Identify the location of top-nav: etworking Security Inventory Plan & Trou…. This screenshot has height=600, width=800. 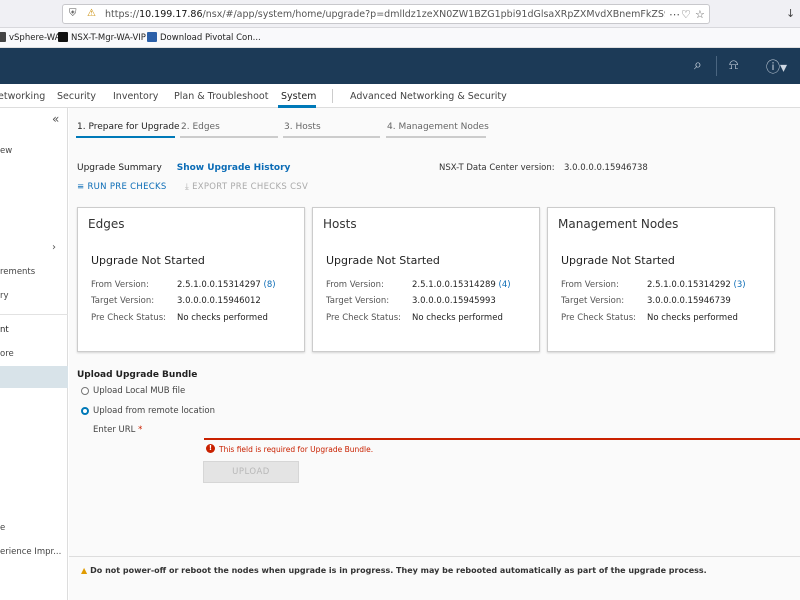
(400, 96).